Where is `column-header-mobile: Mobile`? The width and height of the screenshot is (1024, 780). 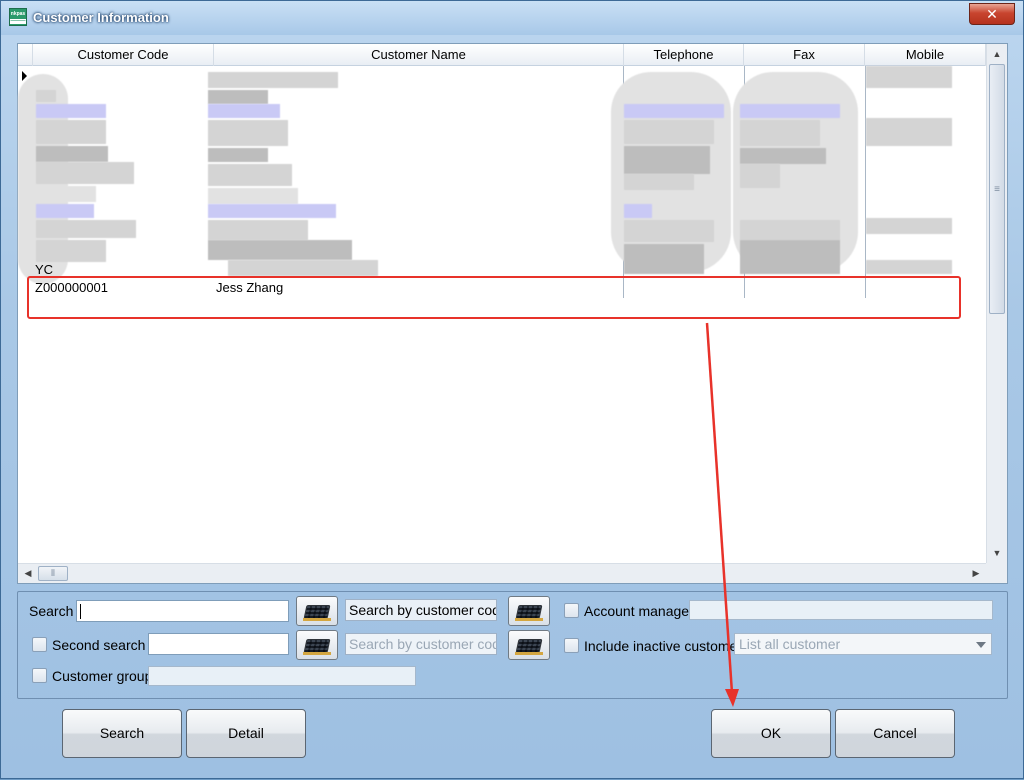 column-header-mobile: Mobile is located at coordinates (925, 55).